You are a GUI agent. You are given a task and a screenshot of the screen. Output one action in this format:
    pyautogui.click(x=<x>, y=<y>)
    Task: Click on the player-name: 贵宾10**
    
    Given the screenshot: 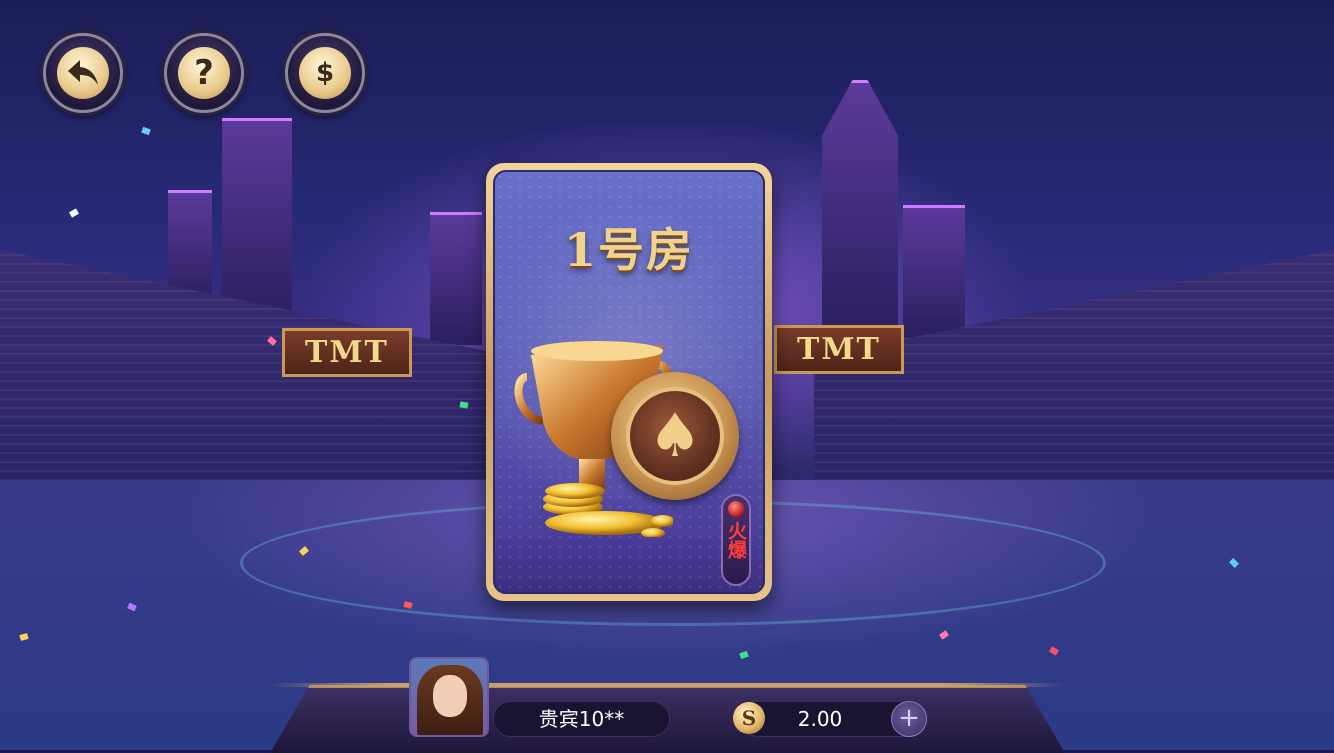 What is the action you would take?
    pyautogui.click(x=581, y=719)
    